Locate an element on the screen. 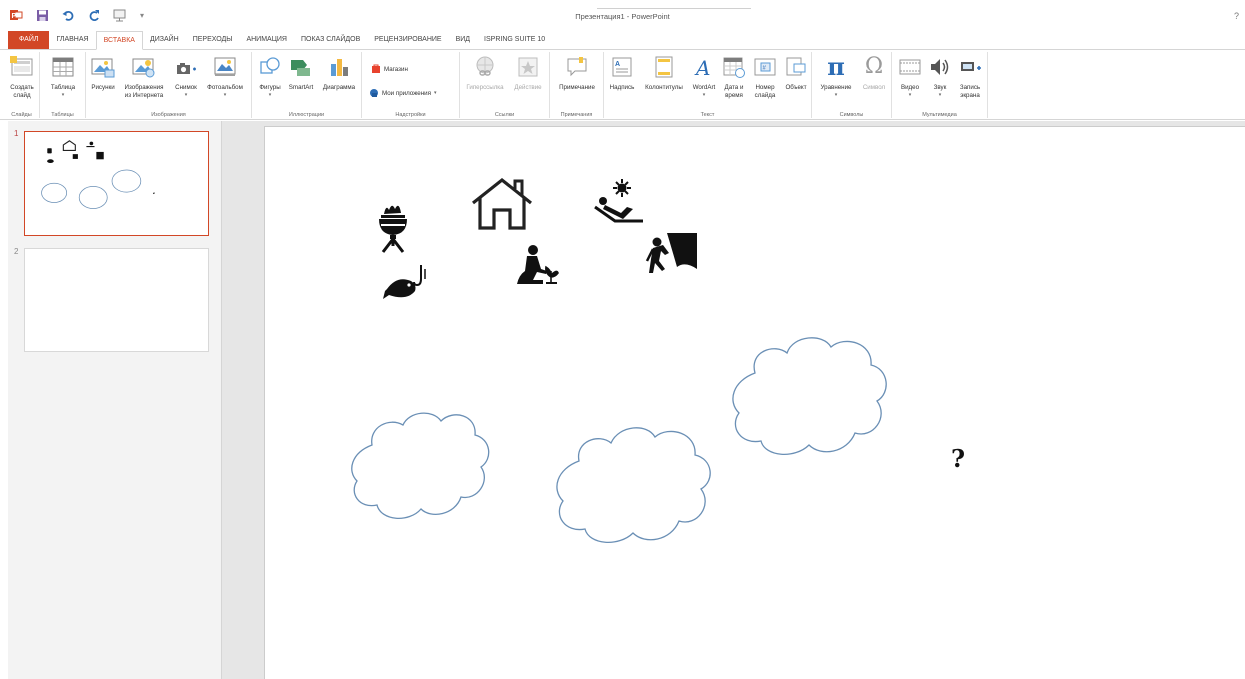  group-label-text: Текст is located at coordinates (707, 115).